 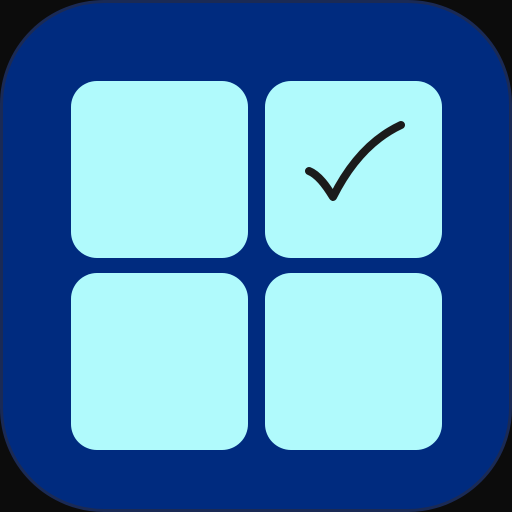 I want to click on grid-tile-top-left, so click(x=159, y=169).